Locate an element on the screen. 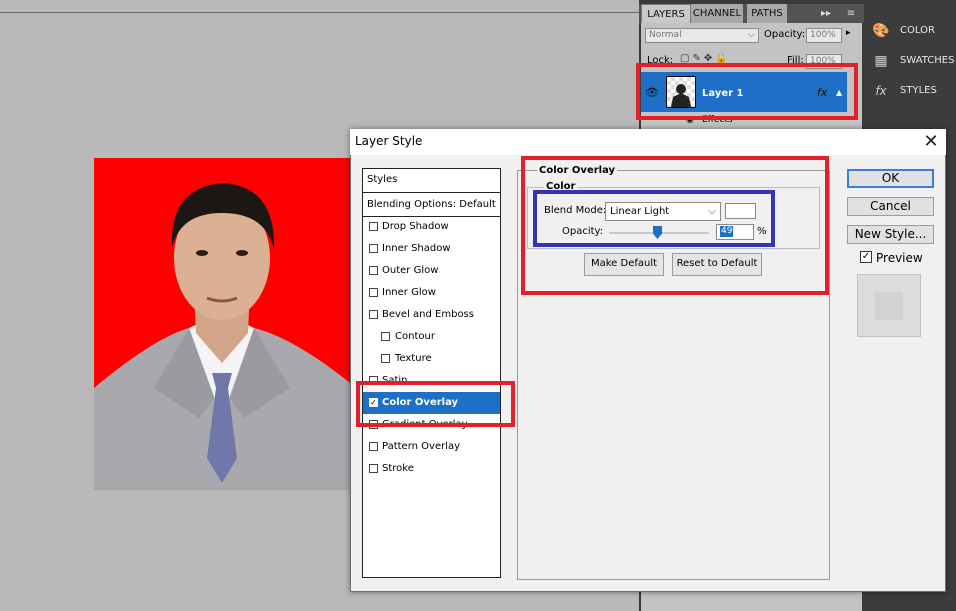 This screenshot has width=956, height=611. document-photo is located at coordinates (222, 324).